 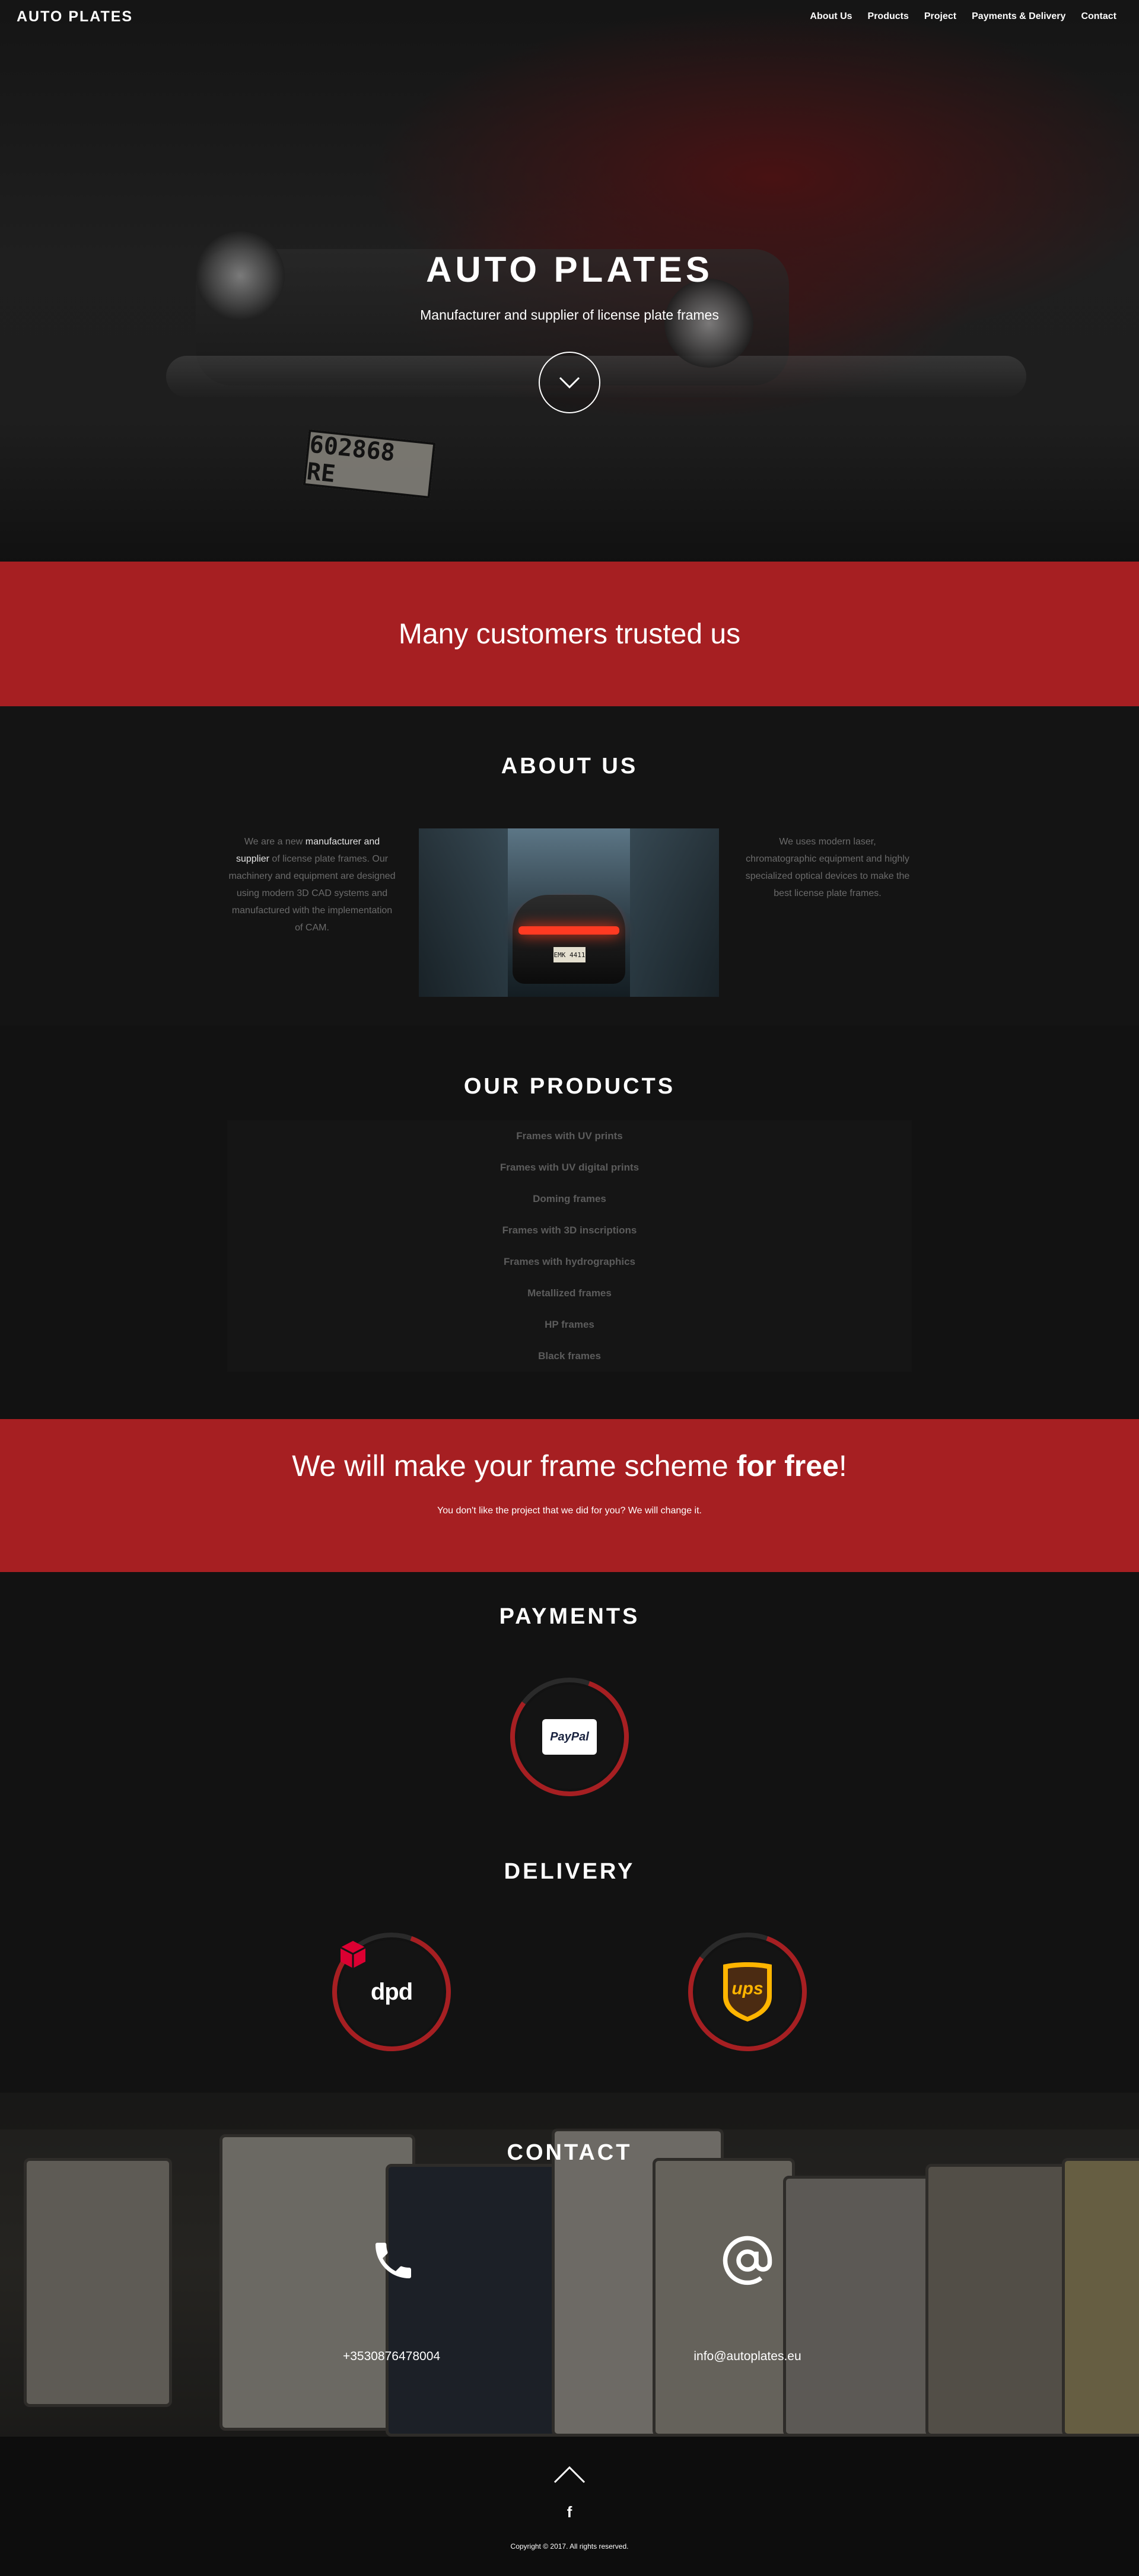 I want to click on ups-badge-inner: ups, so click(x=748, y=1992).